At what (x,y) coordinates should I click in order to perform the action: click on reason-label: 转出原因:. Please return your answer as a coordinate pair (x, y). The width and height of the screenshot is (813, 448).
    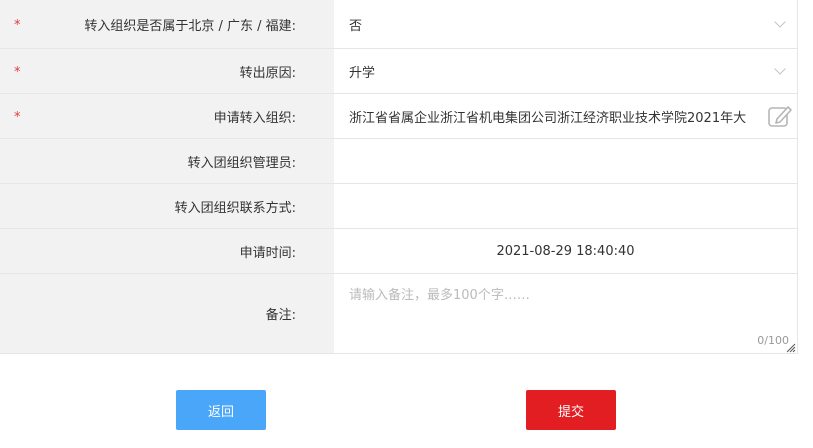
    Looking at the image, I should click on (267, 73).